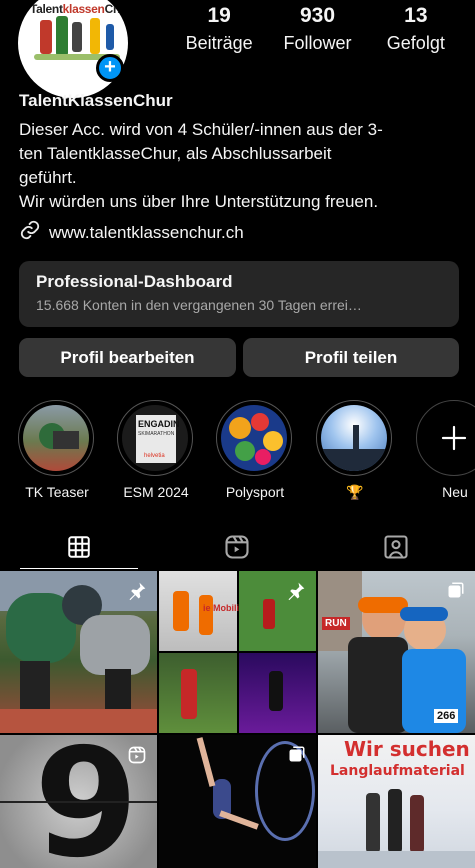  I want to click on stat-posts-label: Beiträge, so click(219, 43).